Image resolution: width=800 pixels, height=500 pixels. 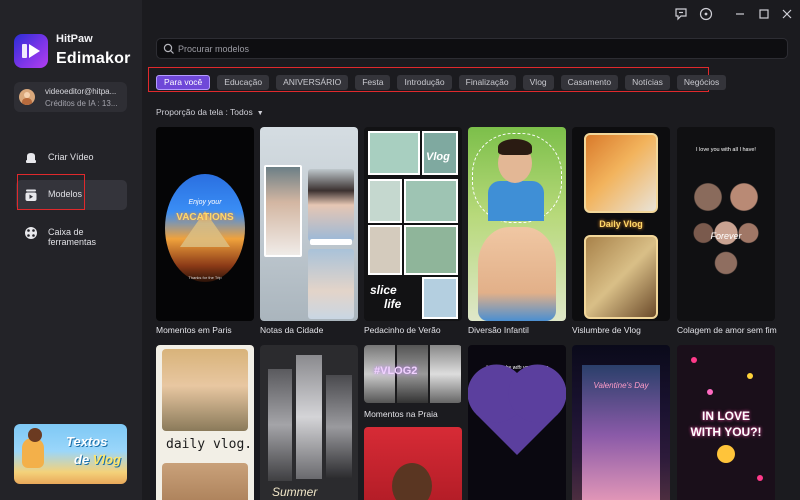 I want to click on template-card: Vlog slice life, so click(x=413, y=224).